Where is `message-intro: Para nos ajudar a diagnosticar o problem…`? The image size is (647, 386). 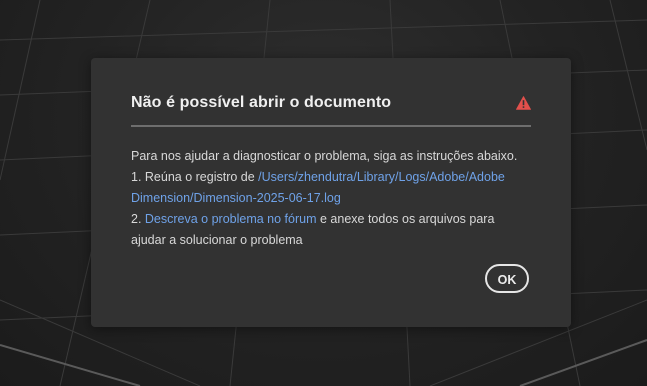
message-intro: Para nos ajudar a diagnosticar o problem… is located at coordinates (324, 156).